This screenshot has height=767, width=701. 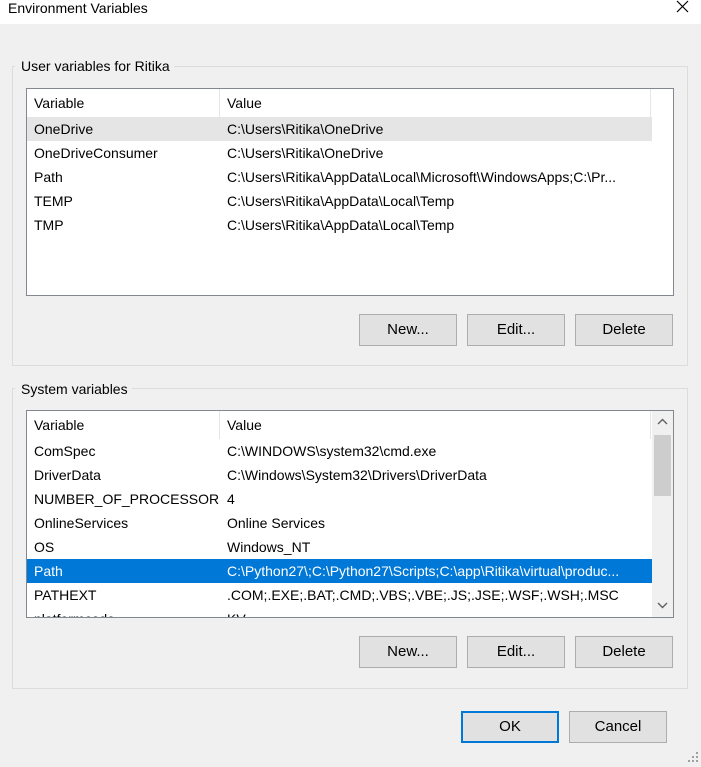 I want to click on resize-grip, so click(x=693, y=756).